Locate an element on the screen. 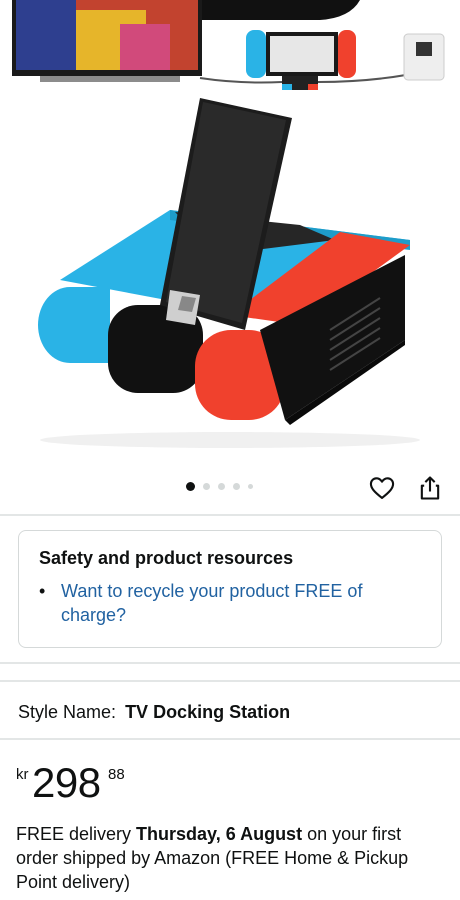 This screenshot has height=900, width=460. style-name-row: Style Name: TV Docking Station is located at coordinates (154, 712).